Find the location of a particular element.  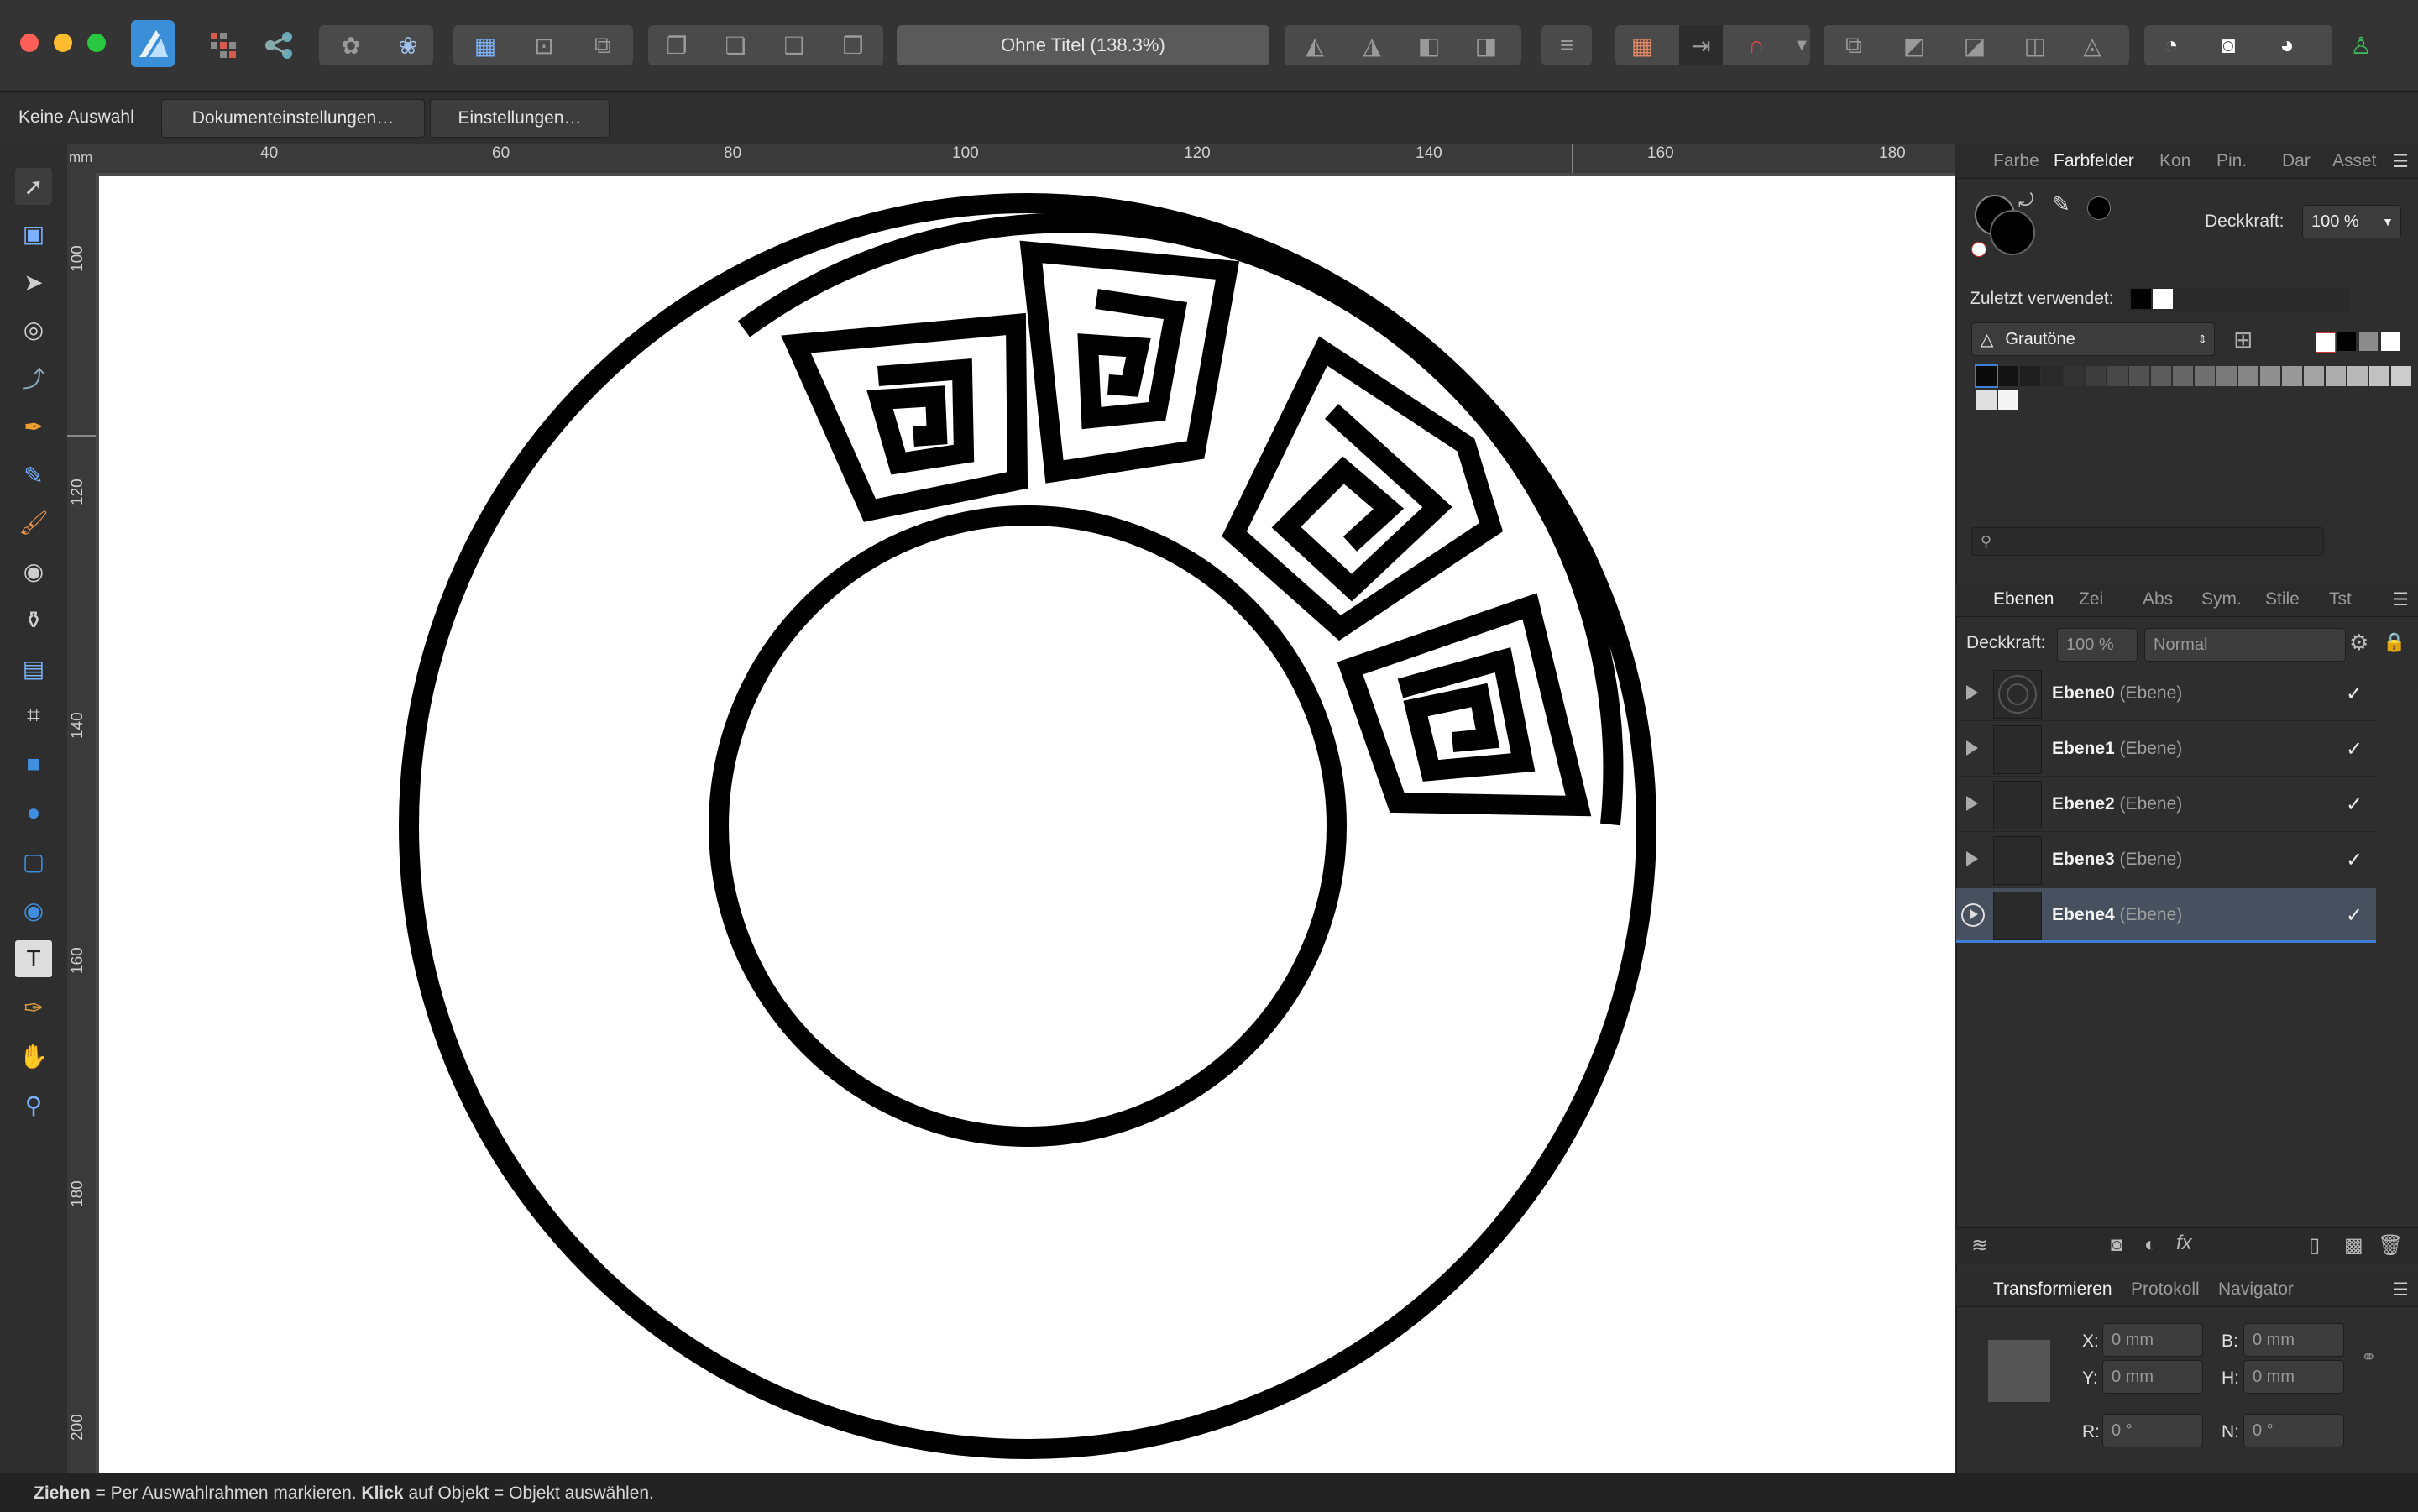

snapping-magnet-icon: ∩ is located at coordinates (1756, 45).